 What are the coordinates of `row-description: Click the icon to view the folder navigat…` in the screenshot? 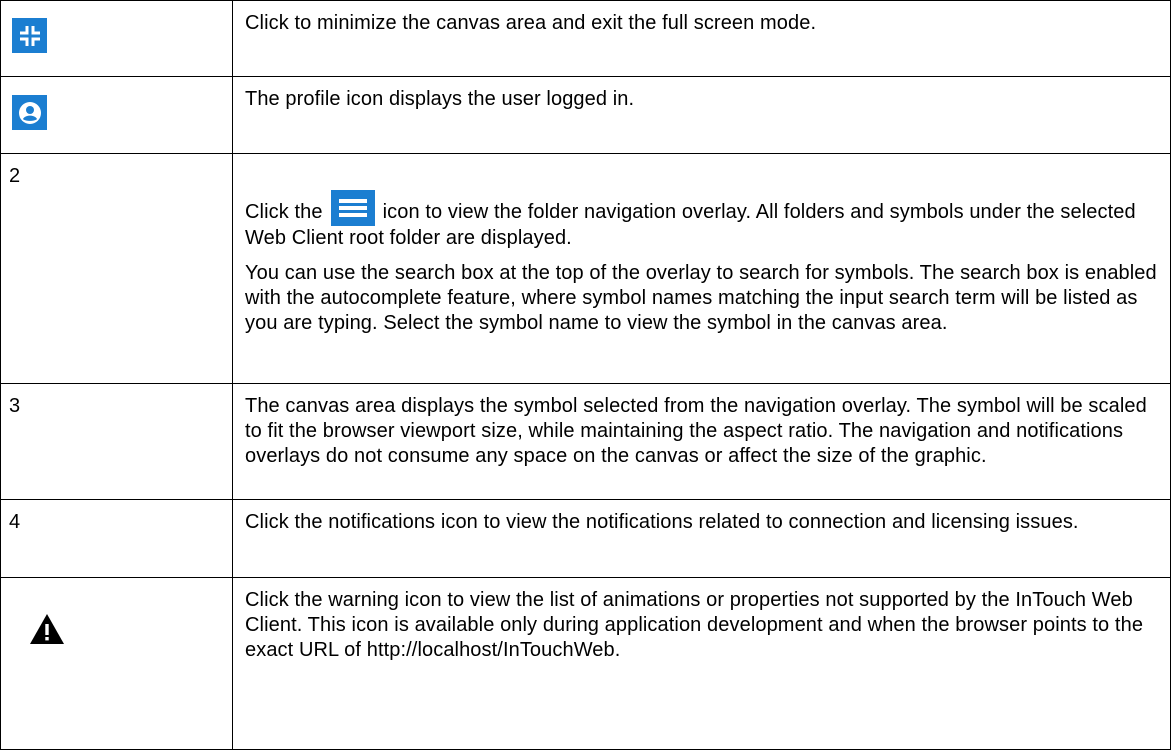 It's located at (701, 220).